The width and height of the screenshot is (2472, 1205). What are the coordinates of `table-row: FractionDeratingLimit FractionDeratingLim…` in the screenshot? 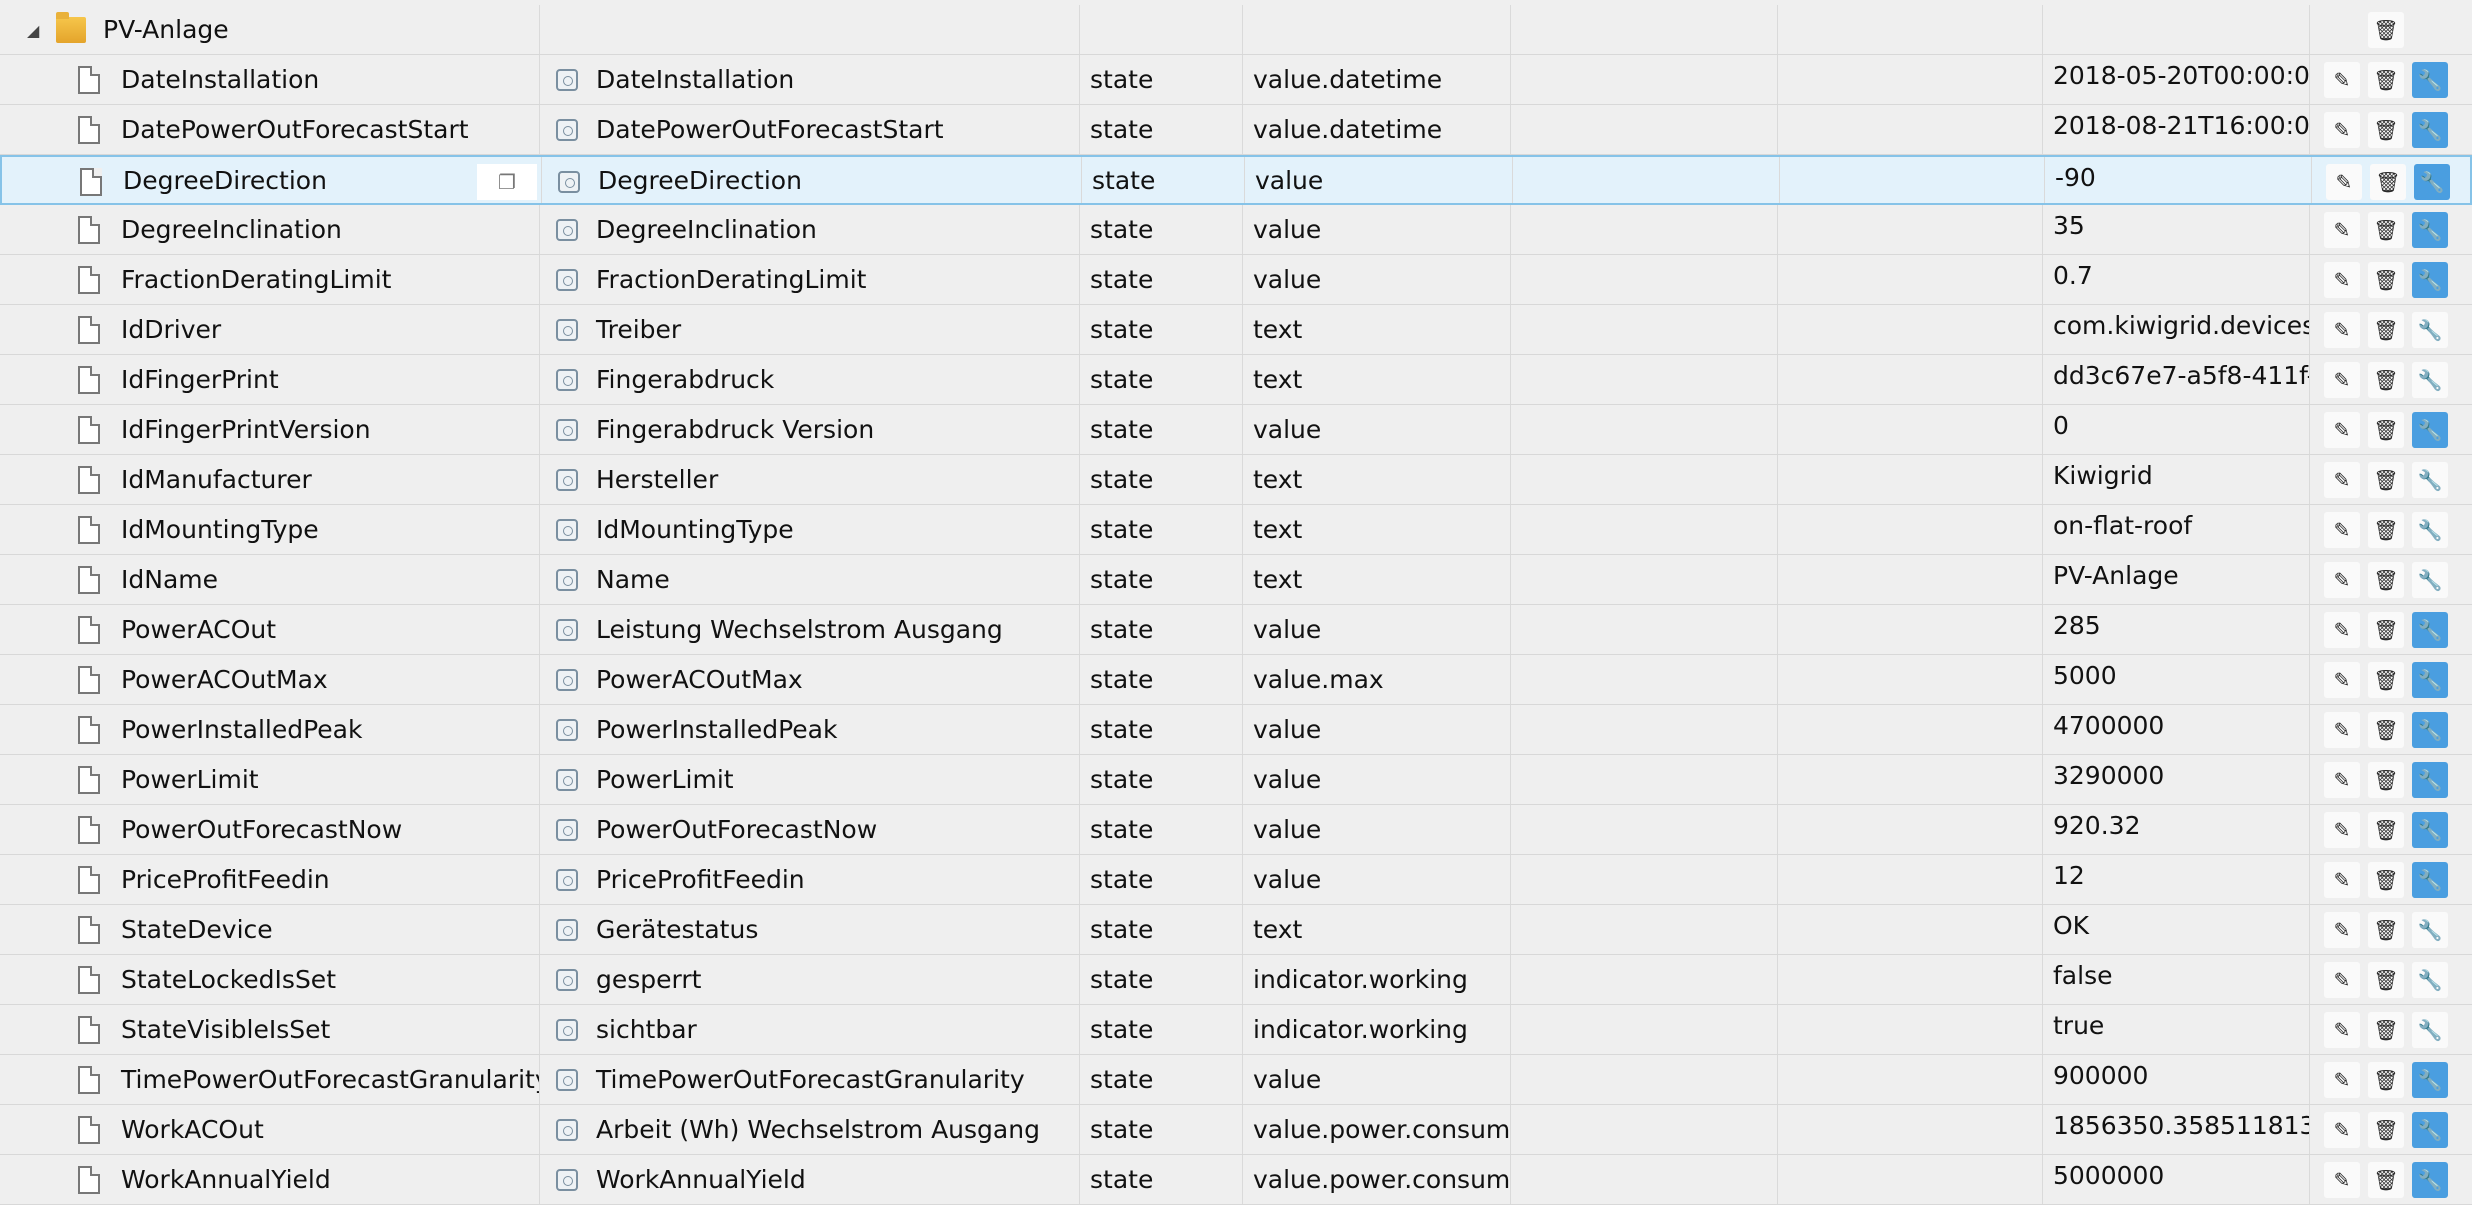 It's located at (1236, 280).